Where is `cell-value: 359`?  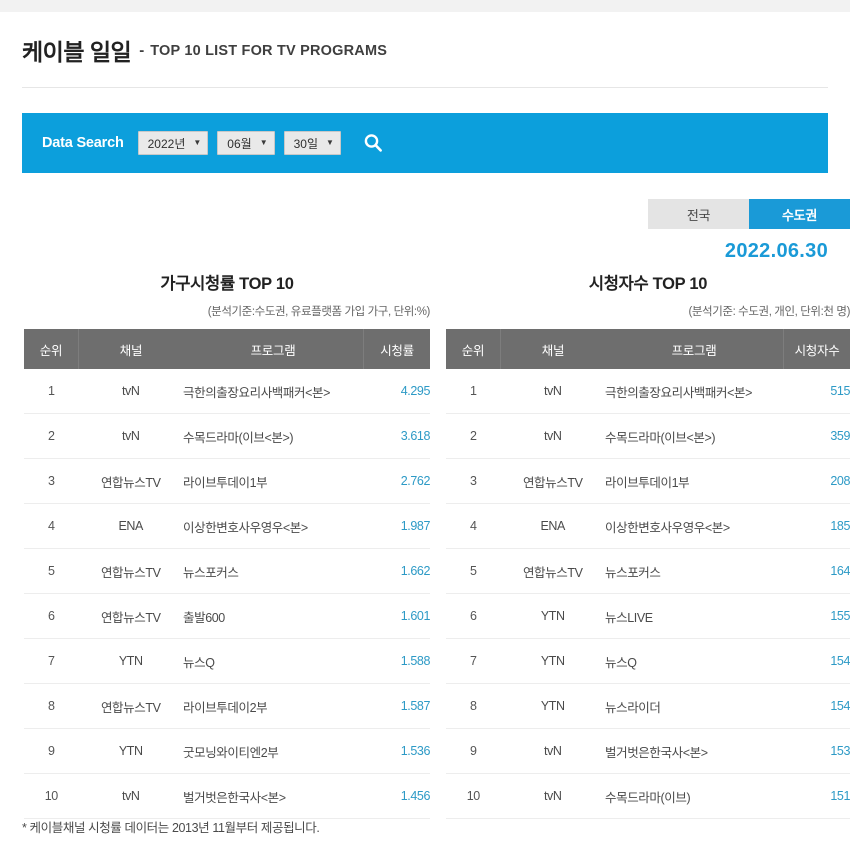
cell-value: 359 is located at coordinates (816, 436).